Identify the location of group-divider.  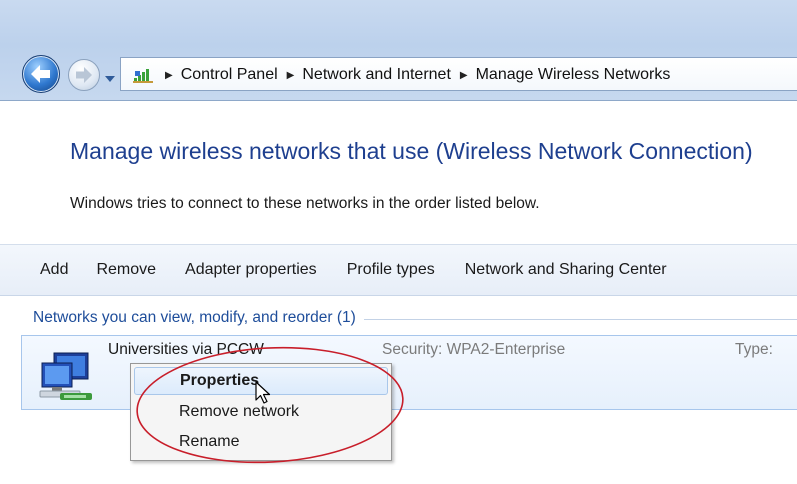
(580, 319).